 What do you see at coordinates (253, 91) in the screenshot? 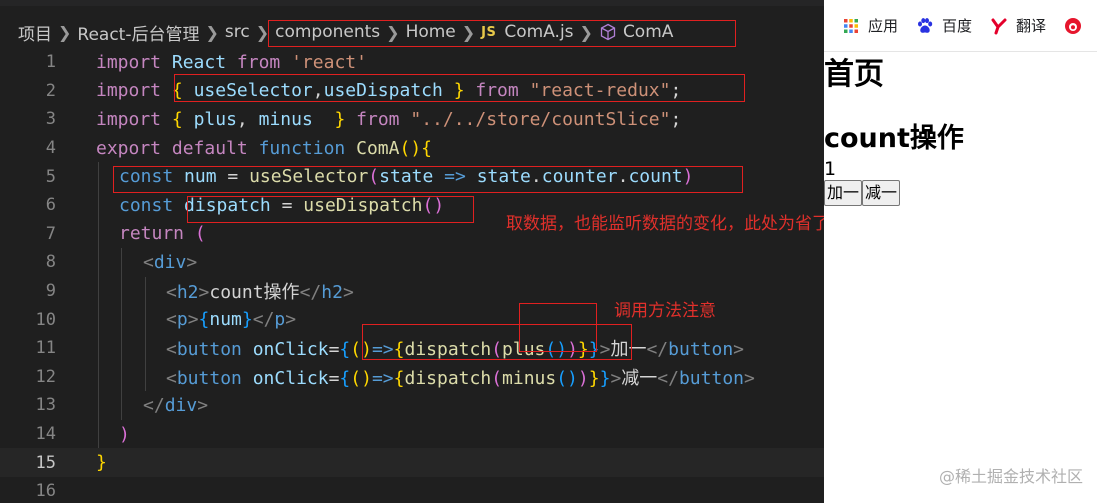
I see `code-token: useSelector` at bounding box center [253, 91].